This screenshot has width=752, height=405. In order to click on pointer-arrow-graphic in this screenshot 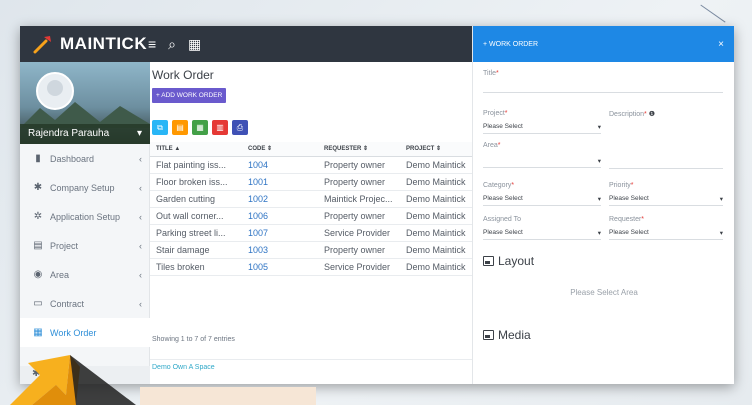, I will do `click(73, 380)`.